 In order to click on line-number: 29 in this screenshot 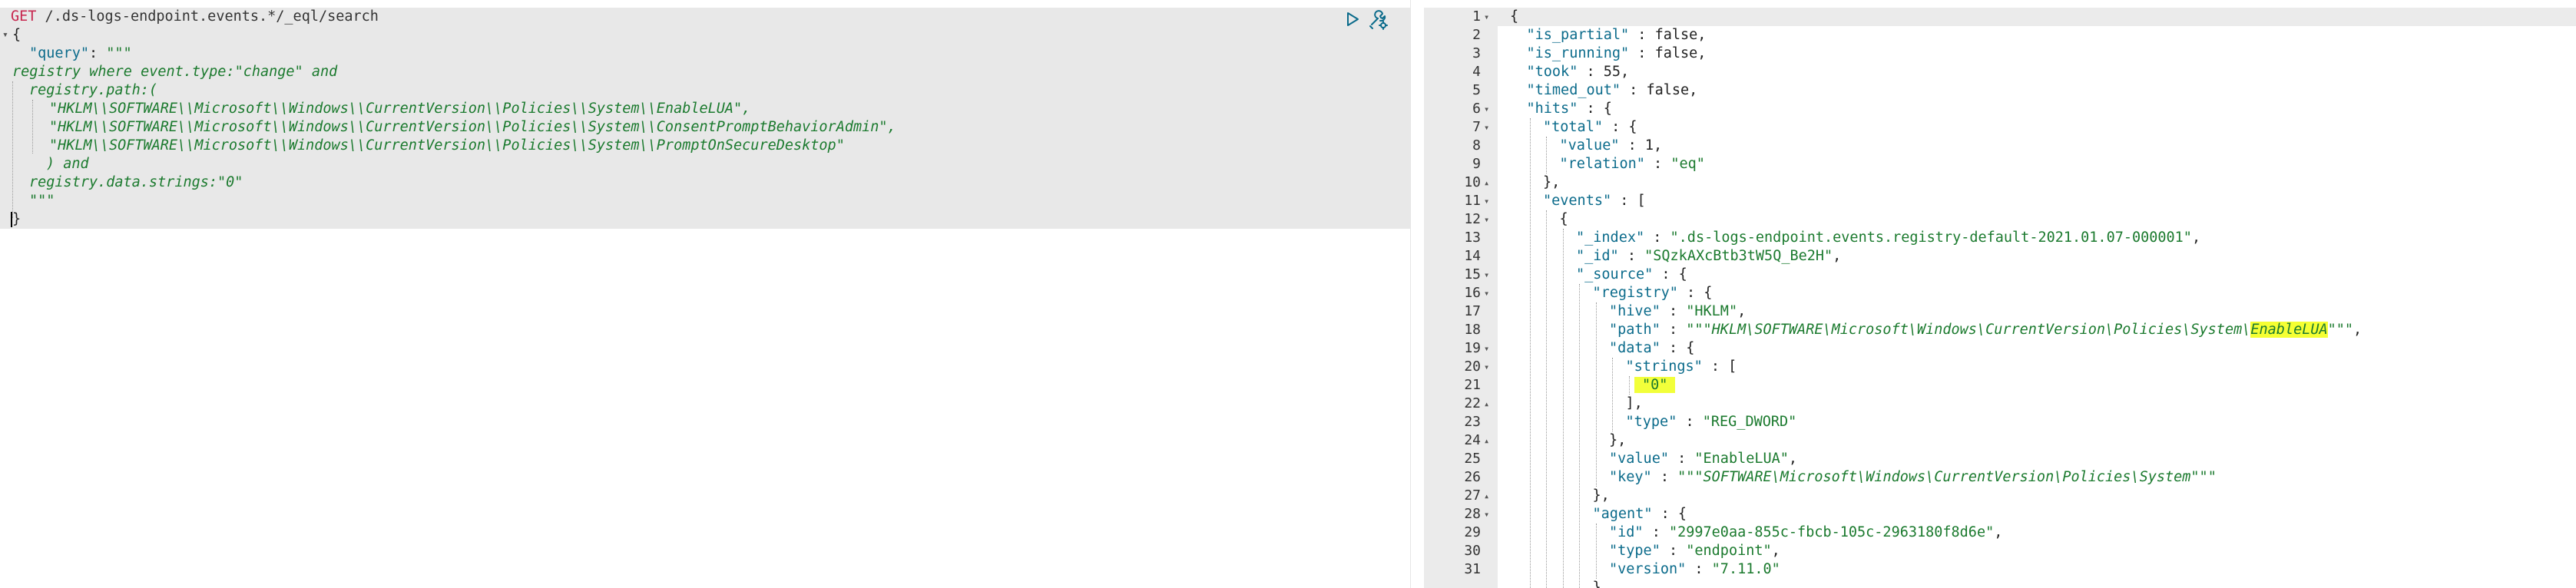, I will do `click(1472, 532)`.